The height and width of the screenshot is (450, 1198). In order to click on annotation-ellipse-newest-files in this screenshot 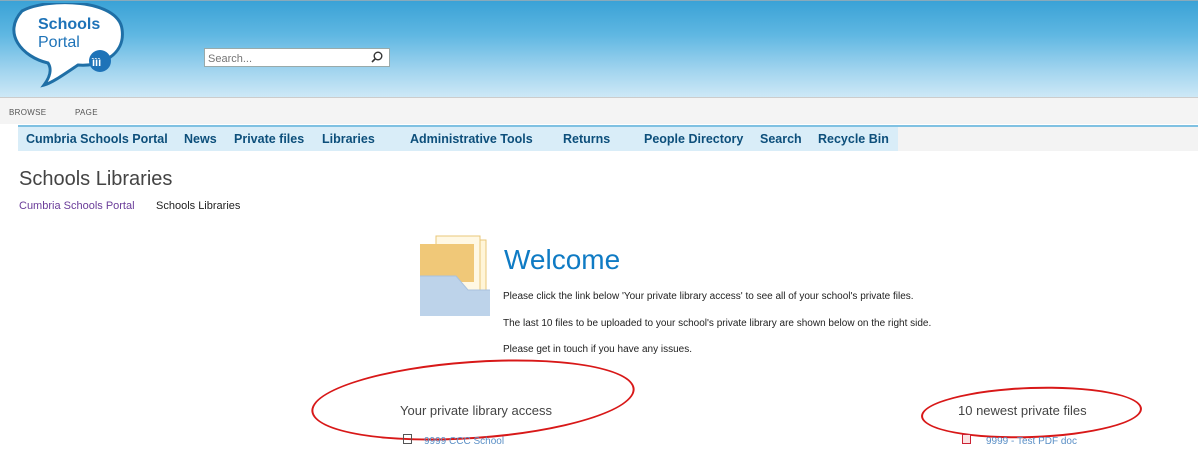, I will do `click(1031, 412)`.